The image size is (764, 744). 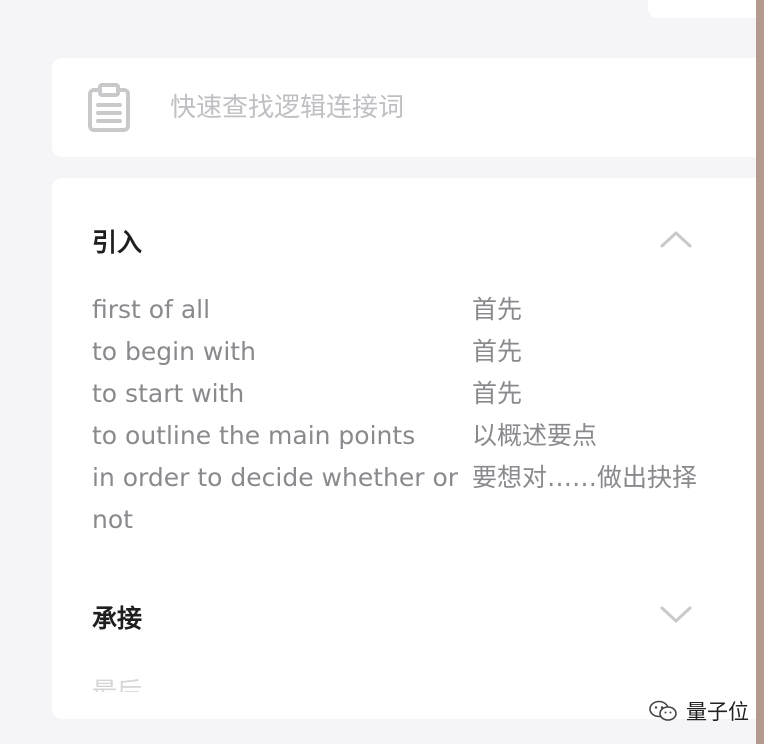 What do you see at coordinates (535, 435) in the screenshot?
I see `phrase-zh: 以概述要点` at bounding box center [535, 435].